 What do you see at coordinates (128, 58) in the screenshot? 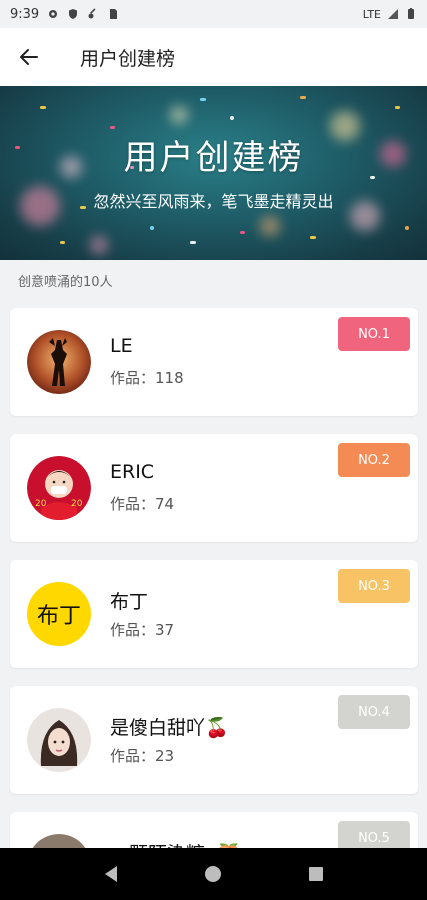
I see `page-title: 用户创建榜` at bounding box center [128, 58].